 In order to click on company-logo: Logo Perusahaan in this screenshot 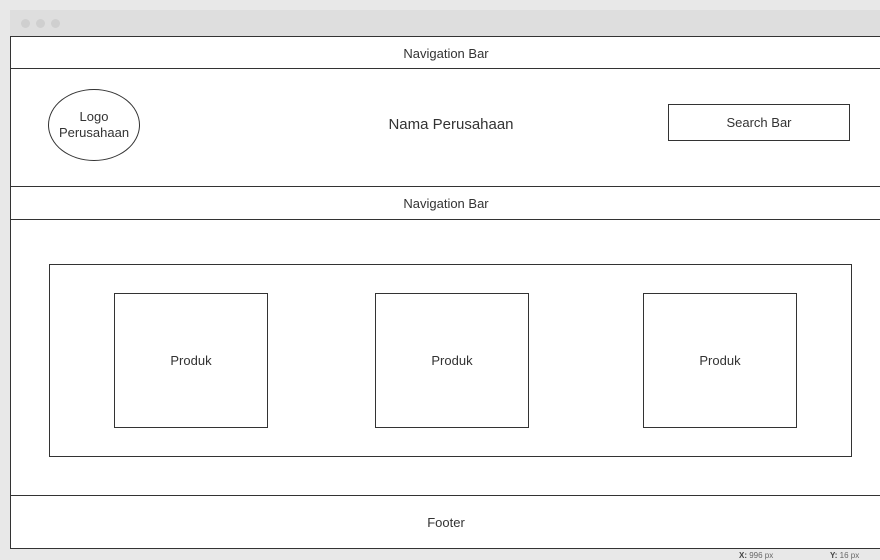, I will do `click(94, 125)`.